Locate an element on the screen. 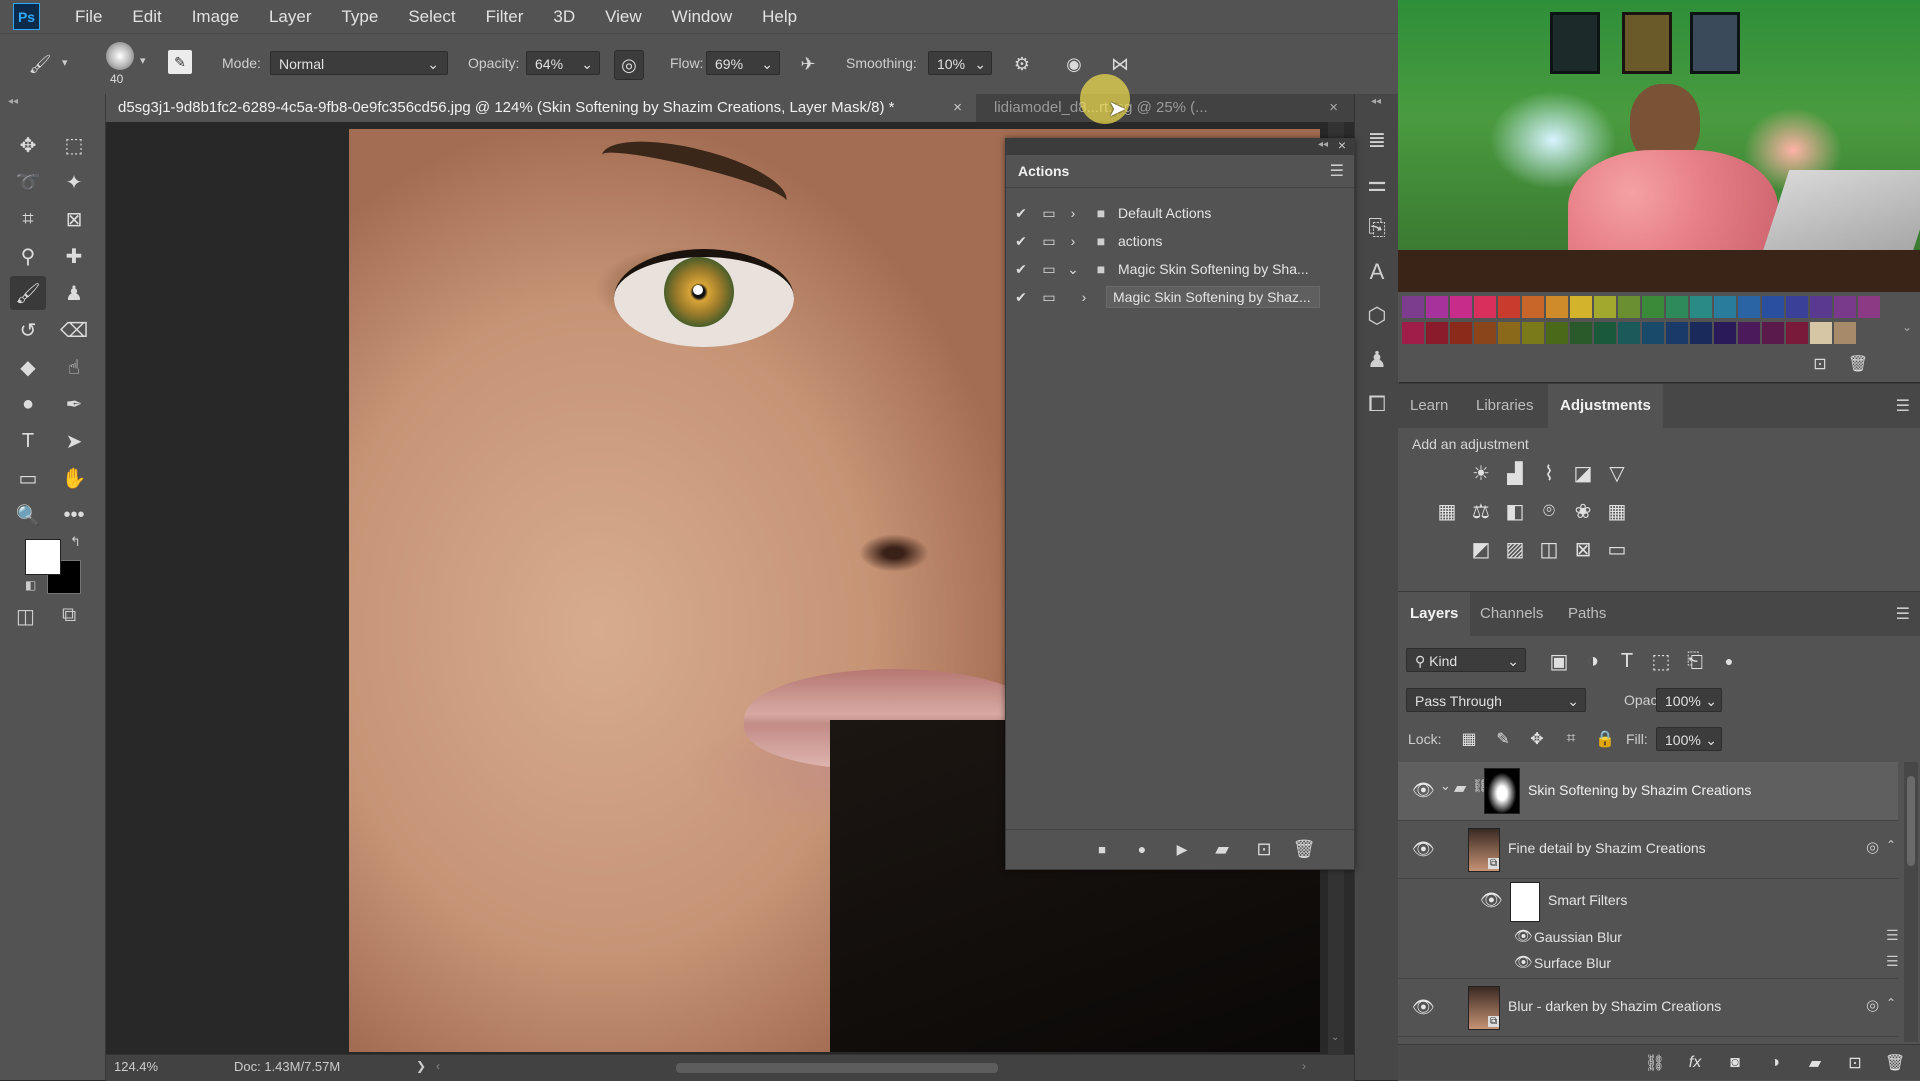 The width and height of the screenshot is (1920, 1081). layer-opacity-field: 100% ⌄ is located at coordinates (1689, 700).